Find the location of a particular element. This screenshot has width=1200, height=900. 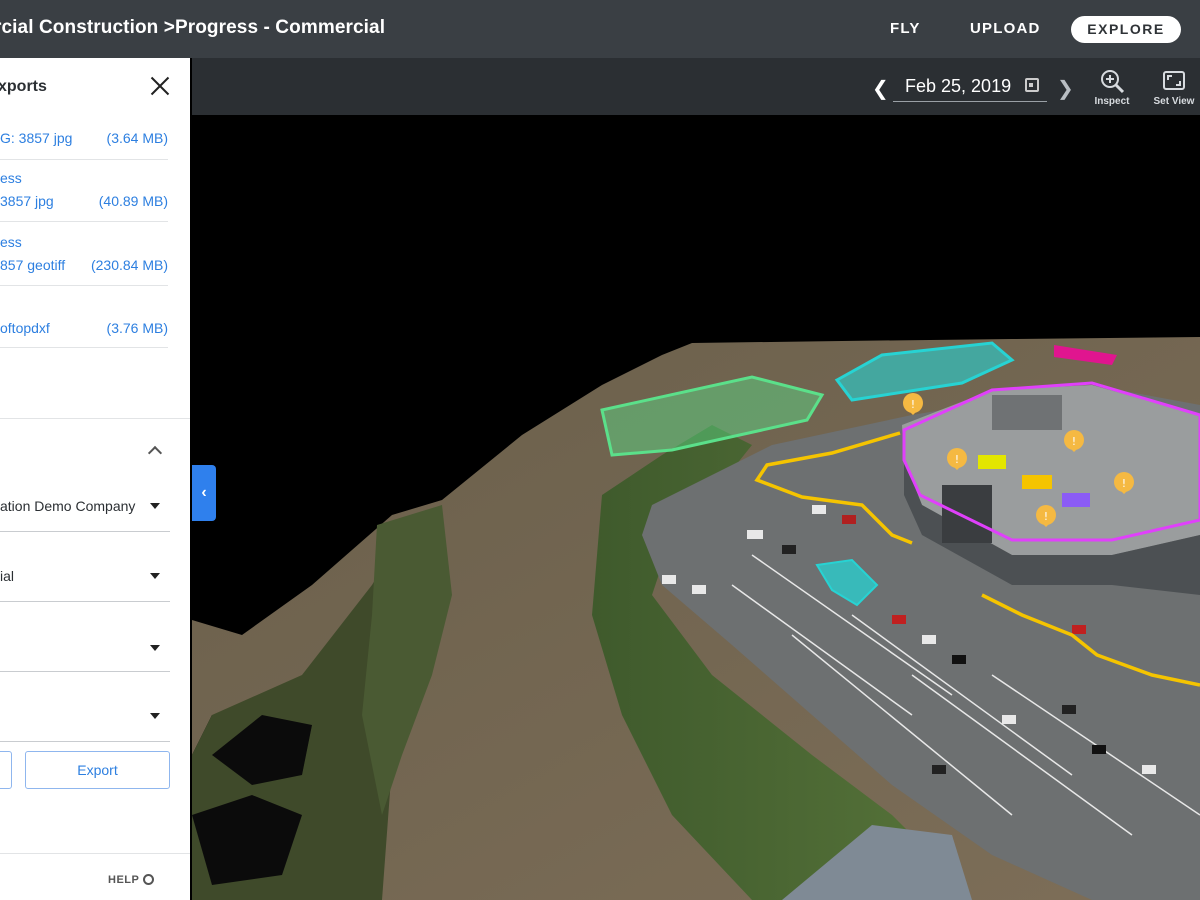

map-toolbar: ❮ Feb 25, 2019 ❯ Inspect Set View is located at coordinates (696, 86).